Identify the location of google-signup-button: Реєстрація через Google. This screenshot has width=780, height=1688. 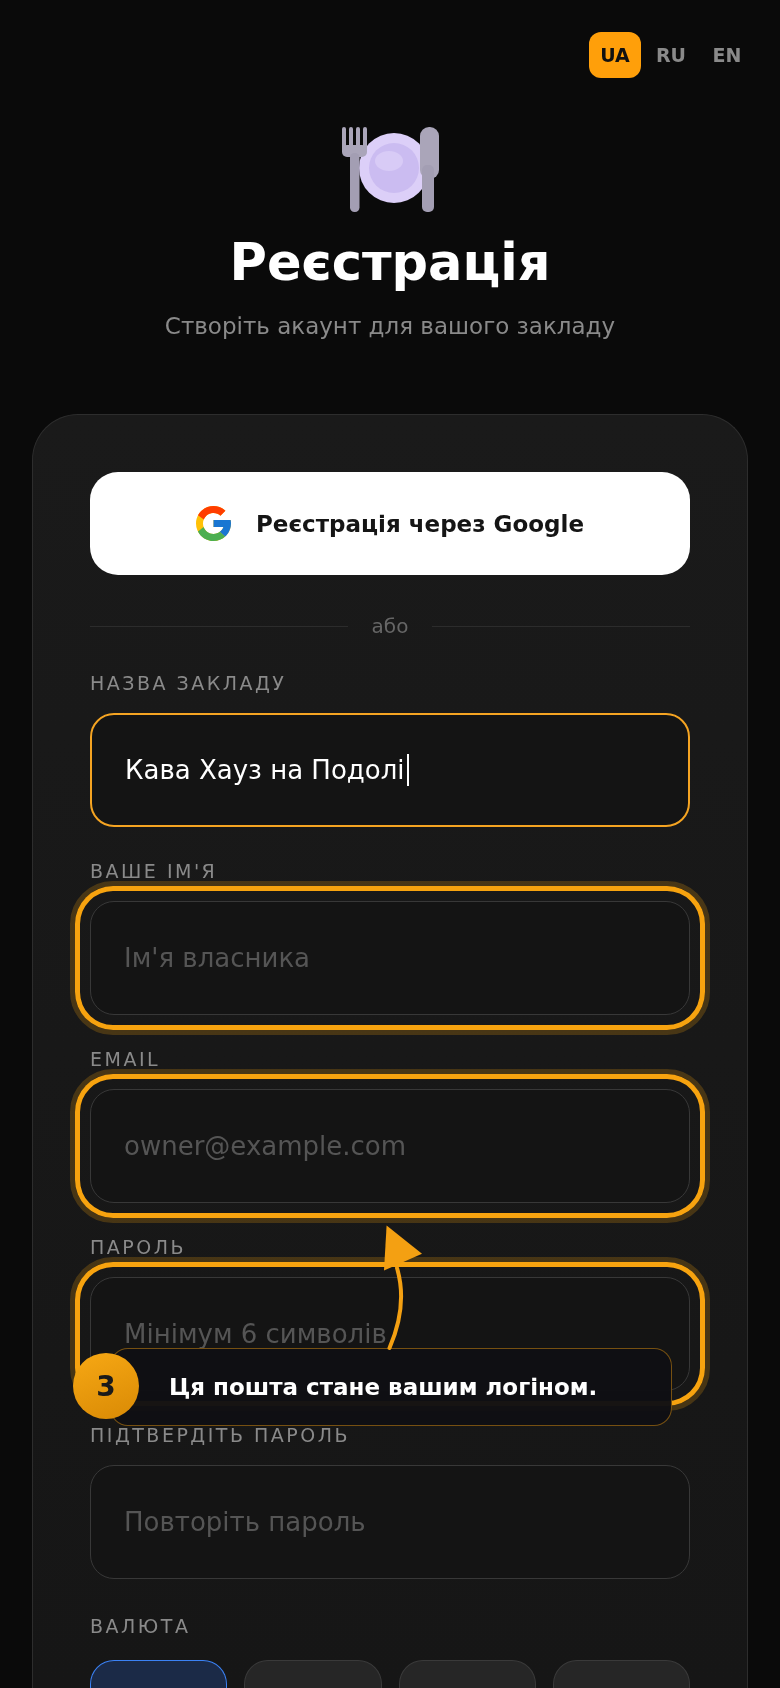
(390, 523).